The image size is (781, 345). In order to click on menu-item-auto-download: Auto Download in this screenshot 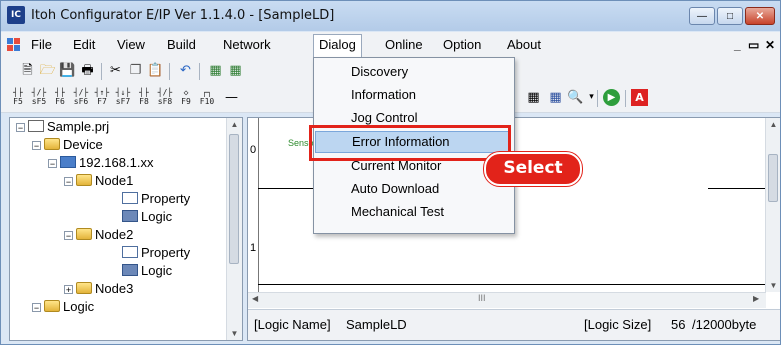, I will do `click(413, 189)`.